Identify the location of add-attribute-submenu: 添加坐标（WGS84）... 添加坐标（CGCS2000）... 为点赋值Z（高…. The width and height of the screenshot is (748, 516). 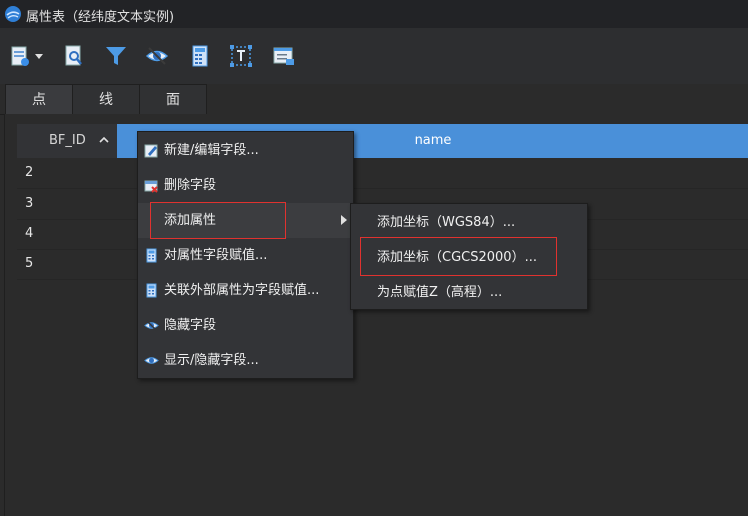
(469, 256).